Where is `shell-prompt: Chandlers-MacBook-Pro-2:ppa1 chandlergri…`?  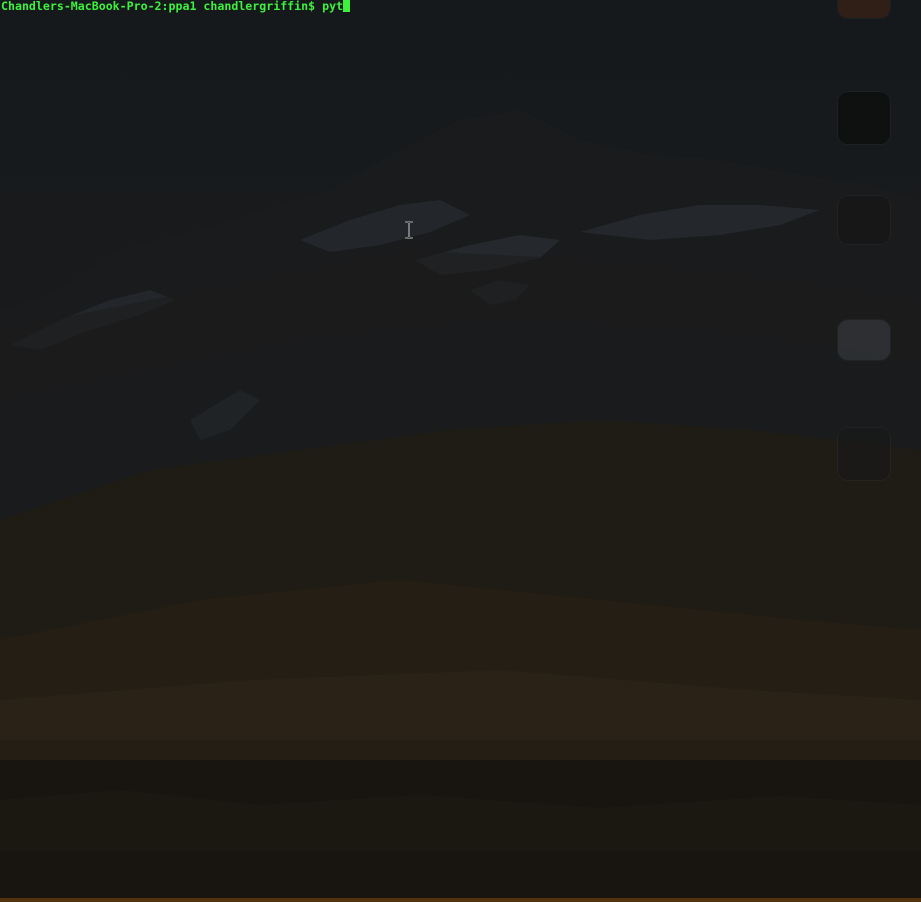 shell-prompt: Chandlers-MacBook-Pro-2:ppa1 chandlergri… is located at coordinates (162, 6).